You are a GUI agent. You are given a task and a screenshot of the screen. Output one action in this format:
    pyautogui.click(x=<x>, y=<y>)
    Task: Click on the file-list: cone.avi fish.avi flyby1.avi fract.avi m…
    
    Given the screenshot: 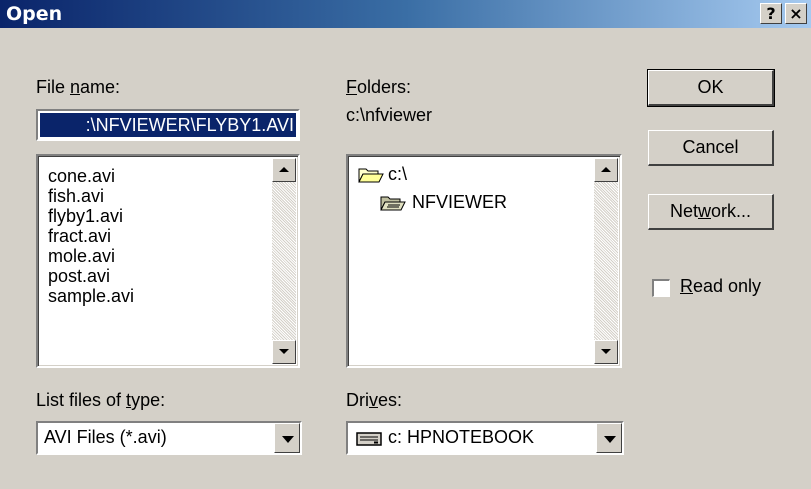 What is the action you would take?
    pyautogui.click(x=168, y=261)
    